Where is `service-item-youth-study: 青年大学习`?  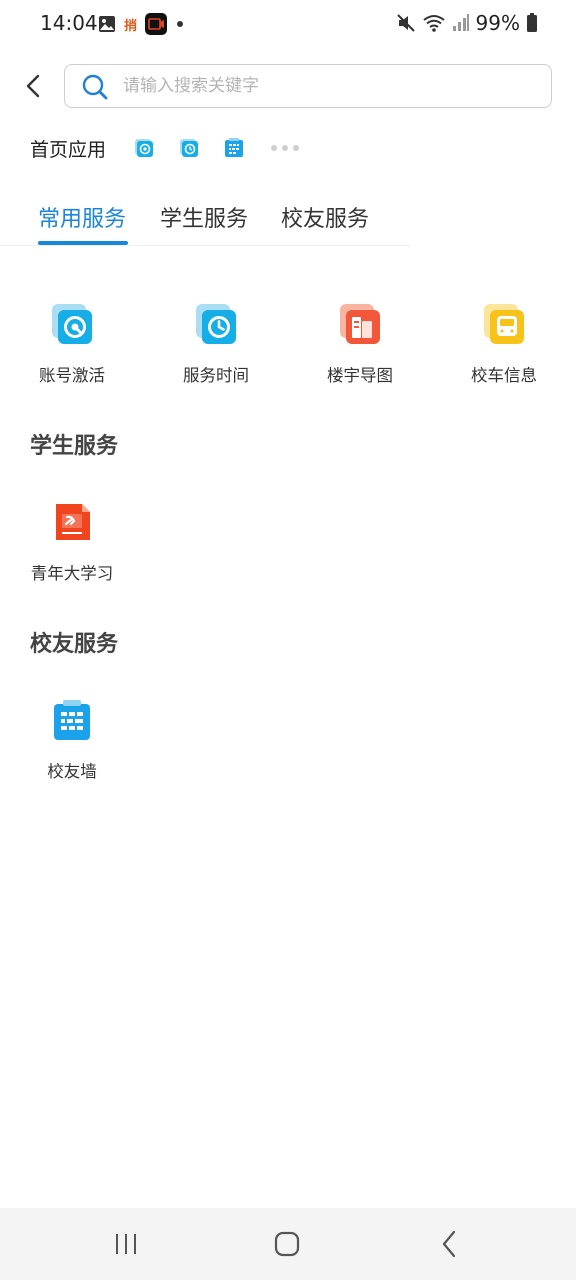
service-item-youth-study: 青年大学习 is located at coordinates (72, 542).